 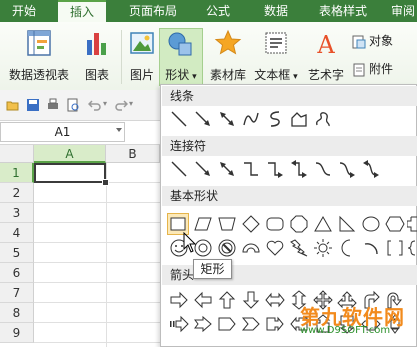 I want to click on textbox-button: 文本框 ▾, so click(x=276, y=57).